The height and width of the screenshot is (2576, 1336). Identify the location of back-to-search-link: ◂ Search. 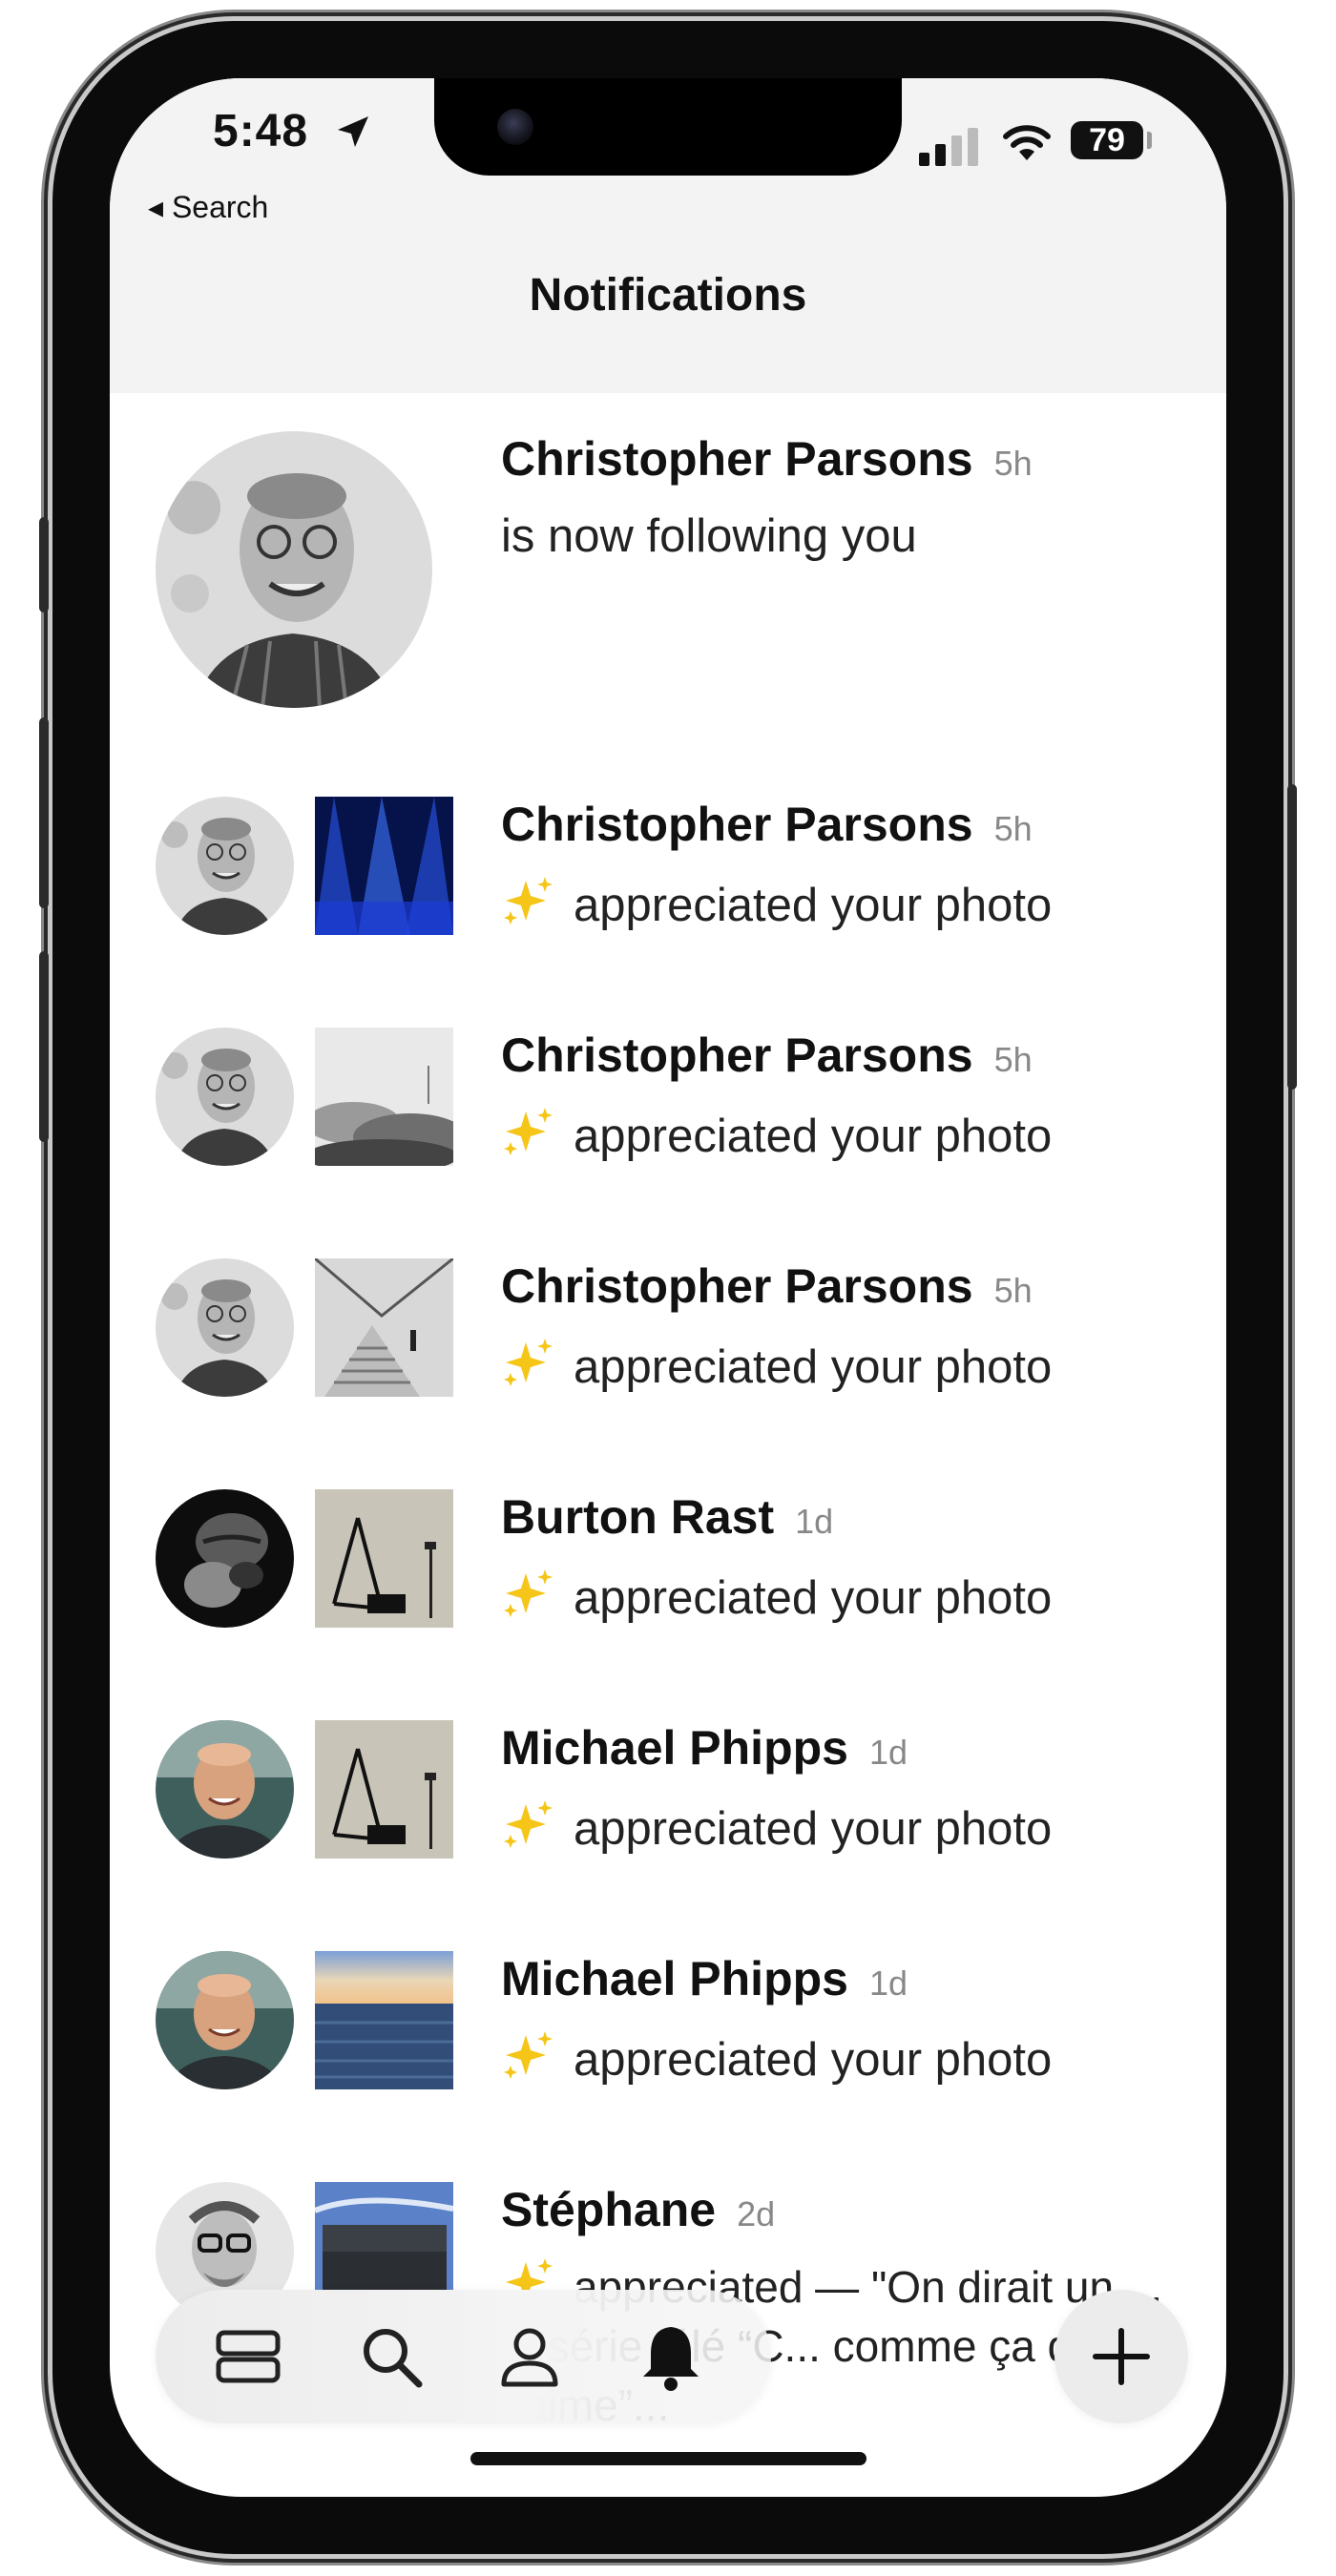
(208, 207).